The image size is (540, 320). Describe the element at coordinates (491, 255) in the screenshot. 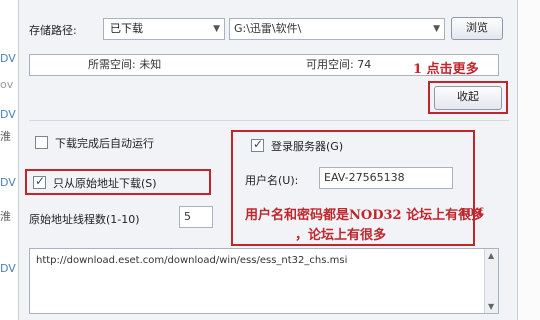

I see `scroll-up-icon: ▲` at that location.